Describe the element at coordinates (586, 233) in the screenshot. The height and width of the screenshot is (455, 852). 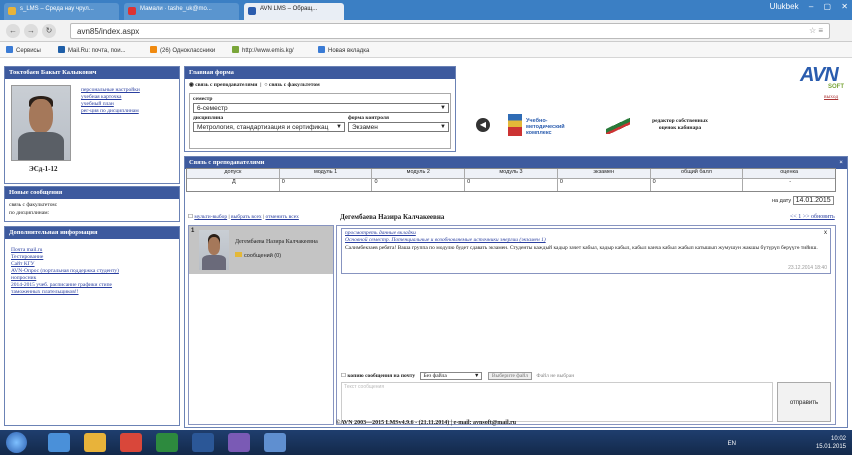
I see `message-link-1: просмотреть данные вкладки` at that location.